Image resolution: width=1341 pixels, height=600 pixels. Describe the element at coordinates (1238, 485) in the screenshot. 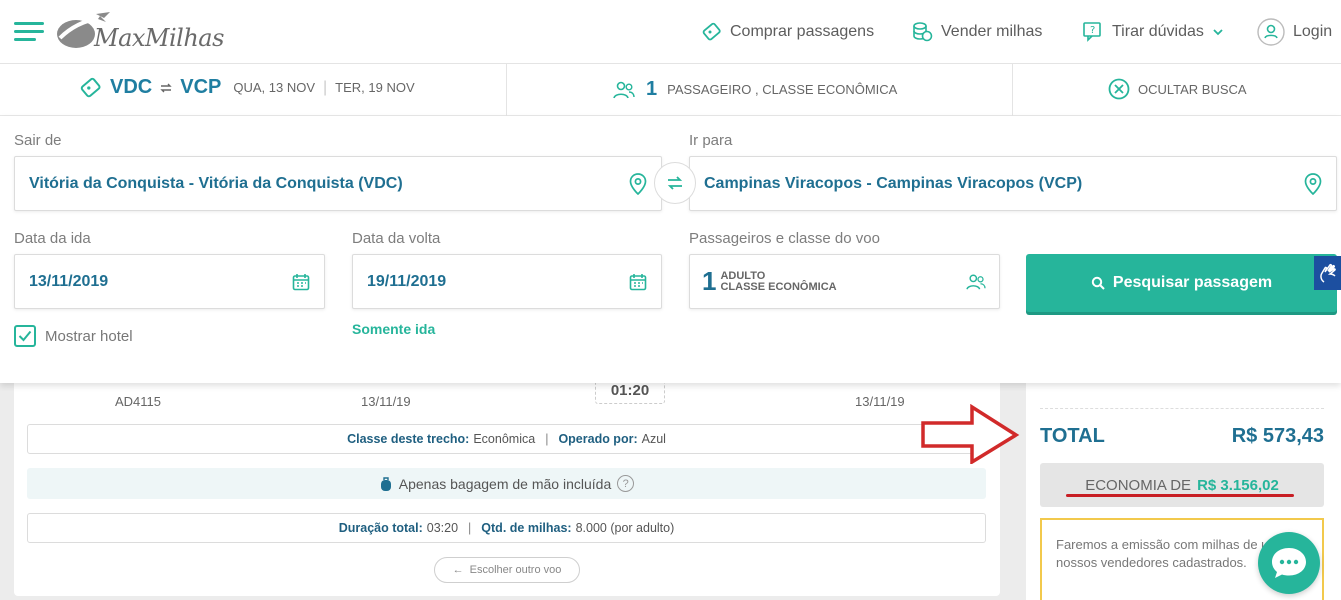

I see `savings-value: R$ 3.156,02` at that location.